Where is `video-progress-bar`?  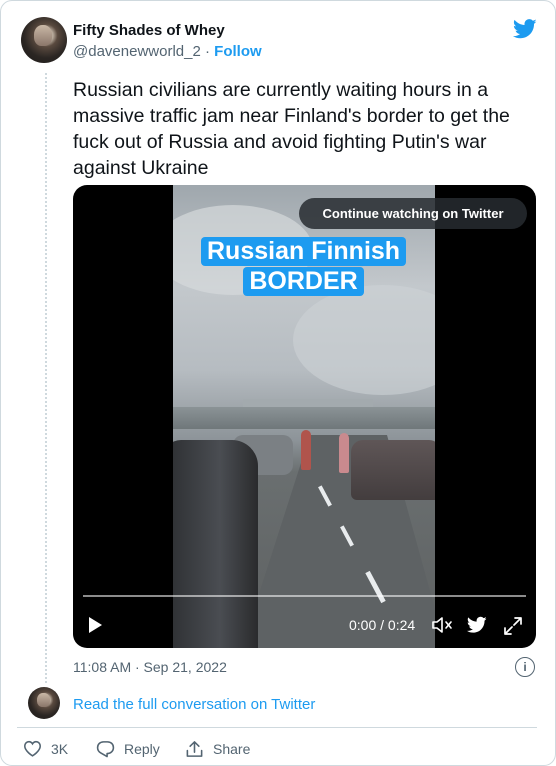 video-progress-bar is located at coordinates (304, 596).